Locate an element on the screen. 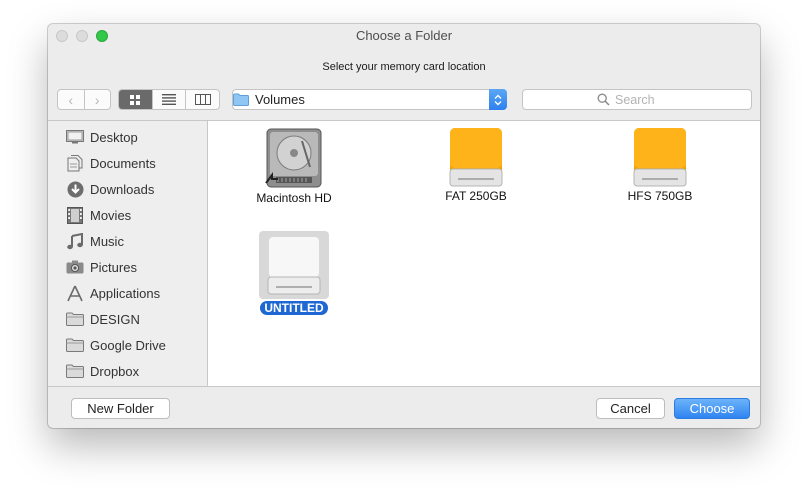 The width and height of the screenshot is (808, 501). location-label: Volumes is located at coordinates (280, 99).